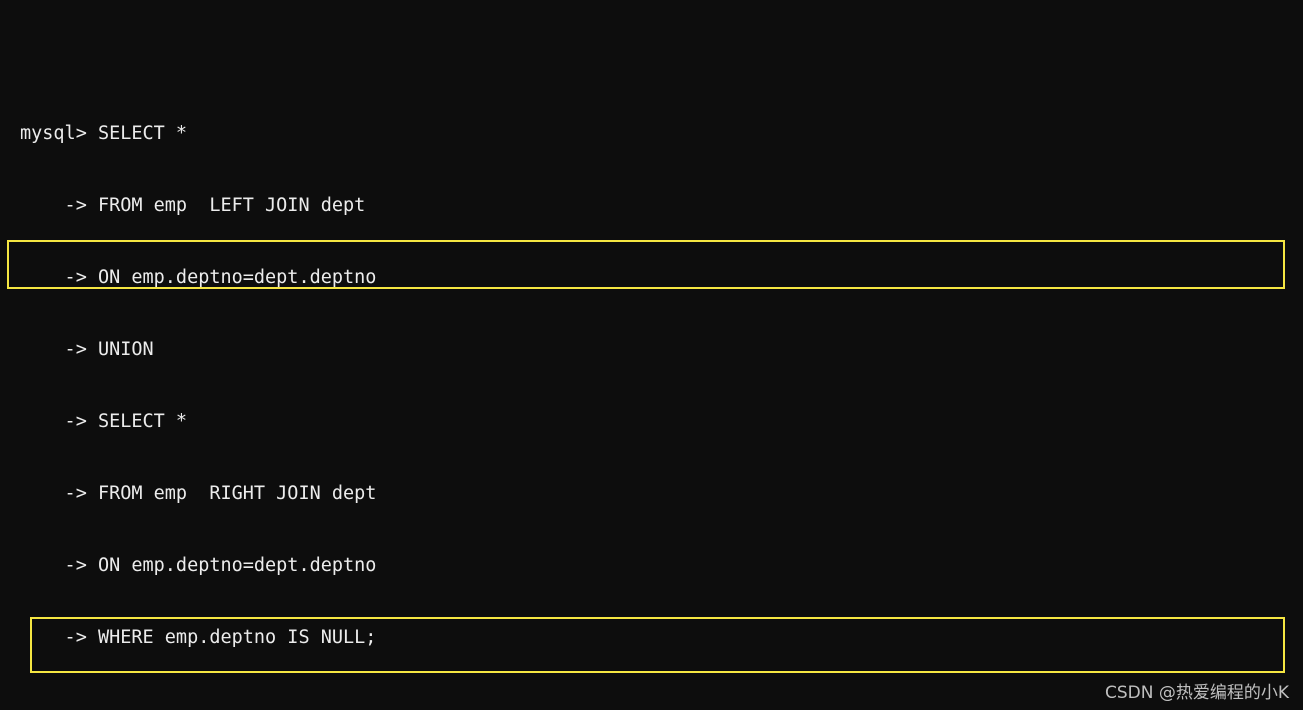 The image size is (1303, 710). I want to click on sql-line: -> WHERE emp.deptno IS NULL;, so click(198, 637).